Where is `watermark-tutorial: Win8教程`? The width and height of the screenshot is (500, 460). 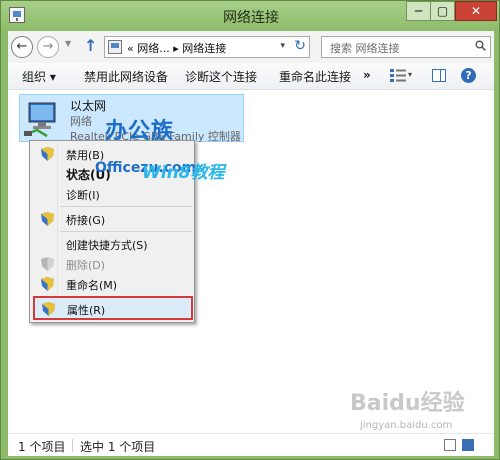
watermark-tutorial: Win8教程 is located at coordinates (183, 173).